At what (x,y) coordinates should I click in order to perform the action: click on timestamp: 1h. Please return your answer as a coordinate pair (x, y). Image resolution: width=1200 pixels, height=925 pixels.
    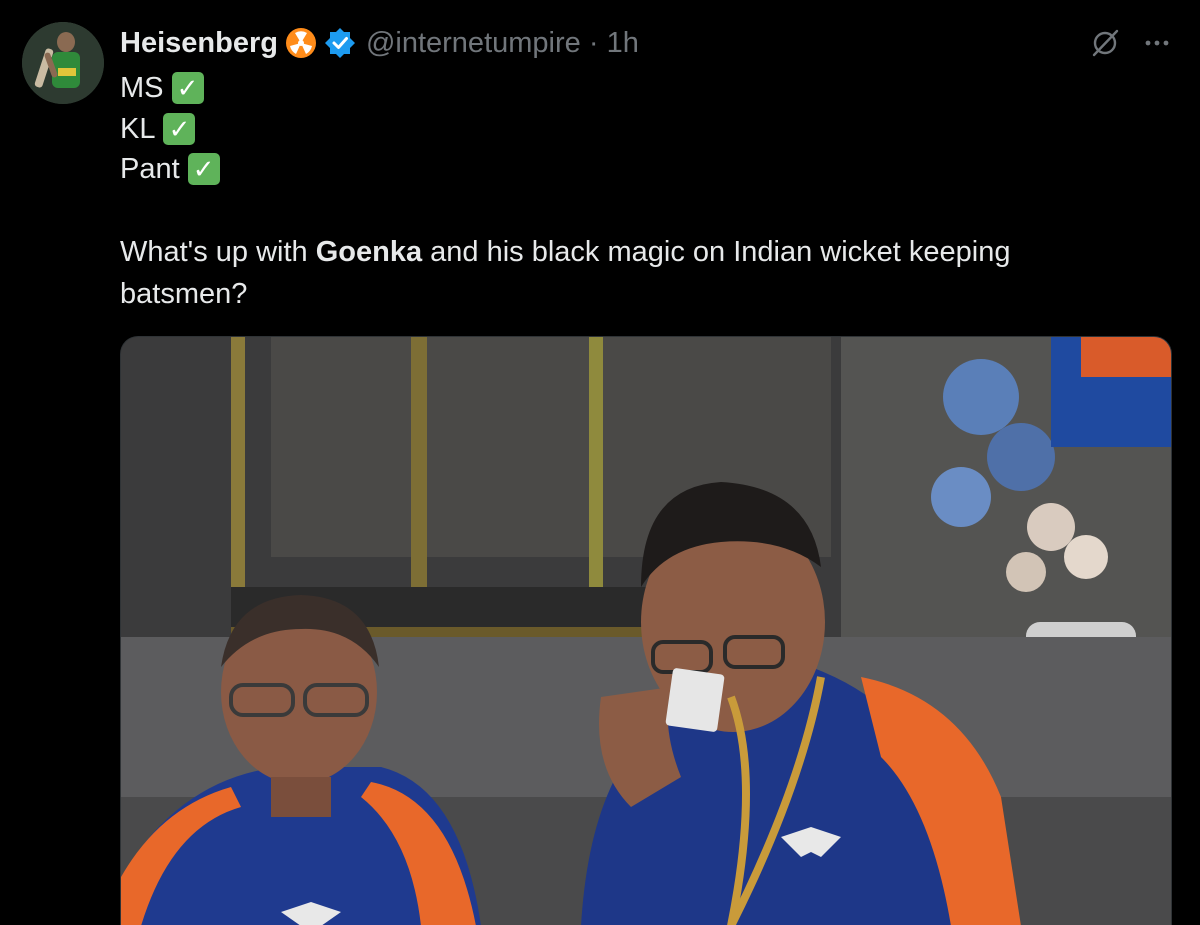
    Looking at the image, I should click on (623, 43).